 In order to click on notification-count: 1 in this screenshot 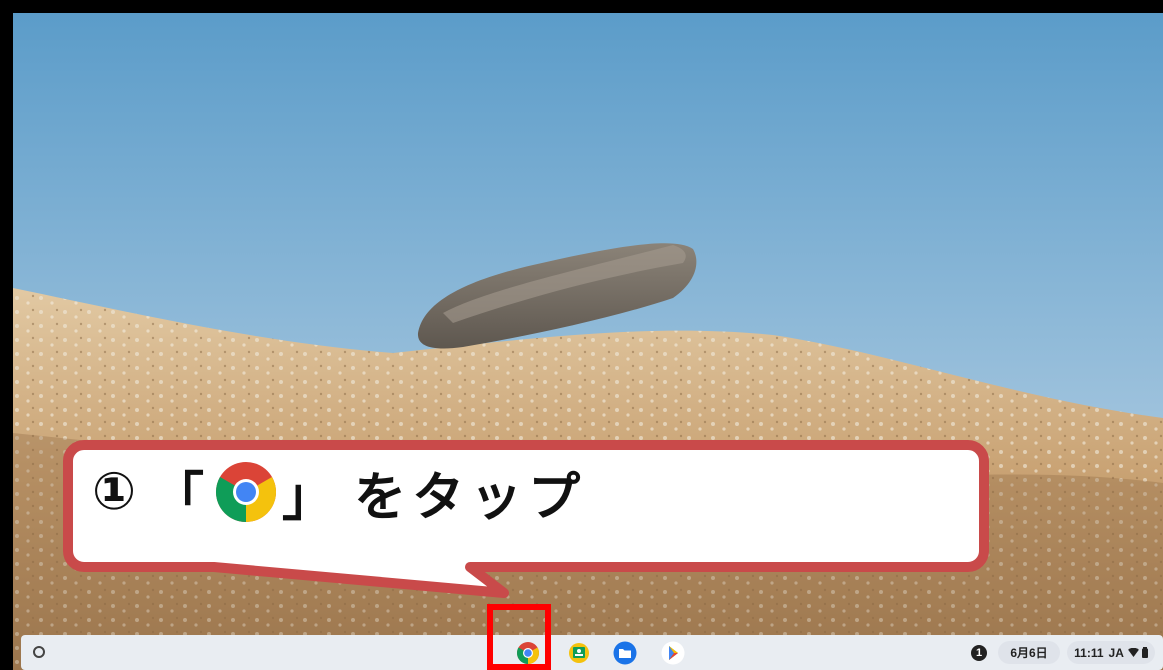, I will do `click(979, 652)`.